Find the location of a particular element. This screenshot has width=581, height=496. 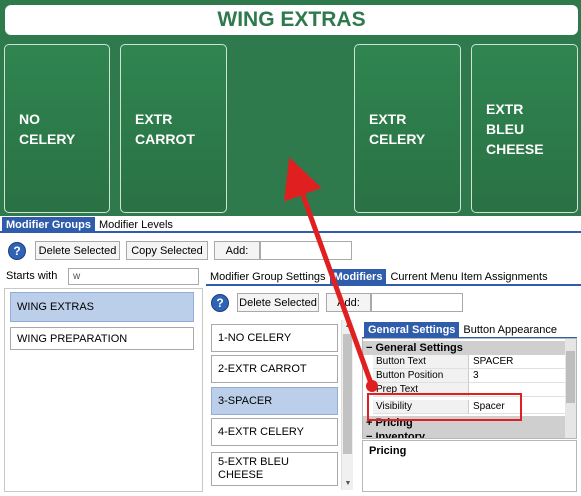

annotation-arrow-icon is located at coordinates (330, 274).